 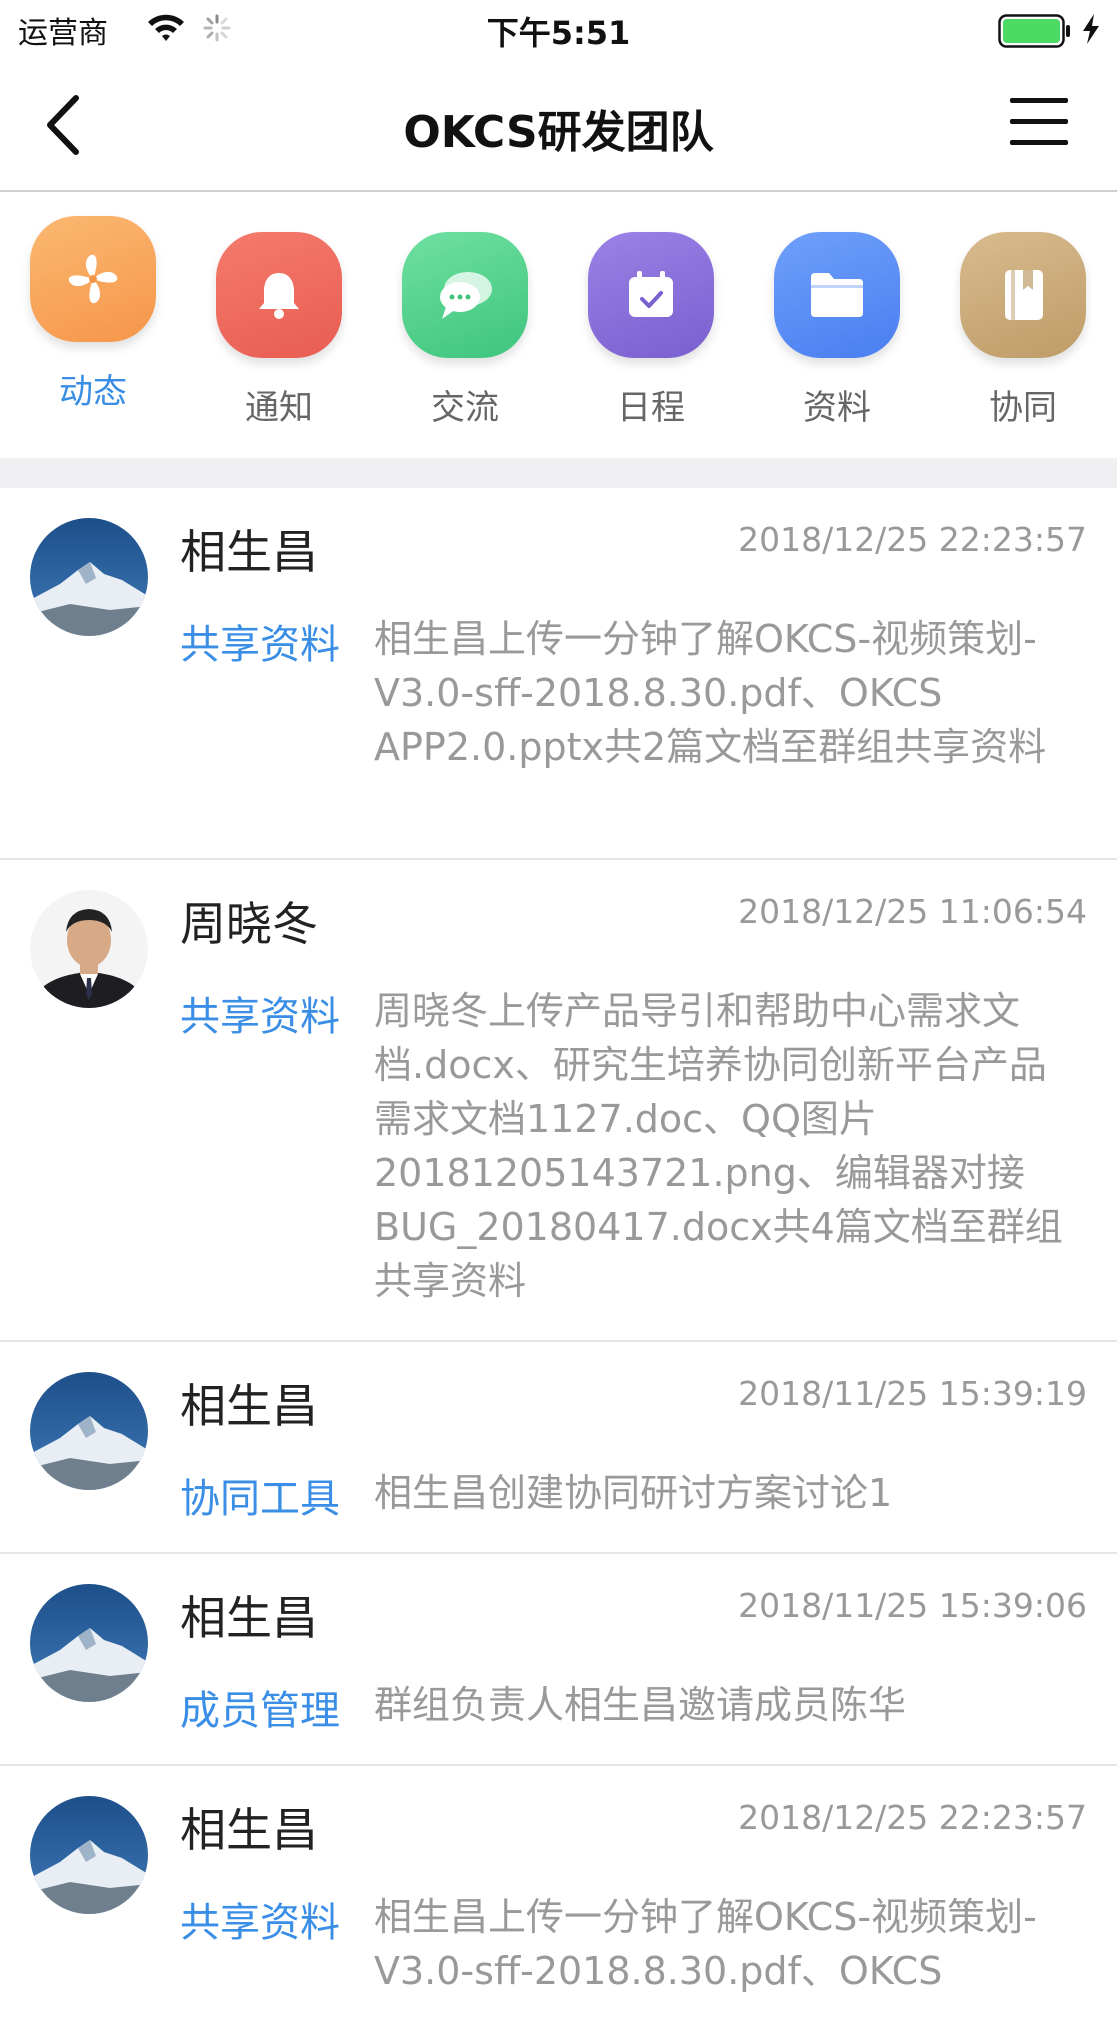 I want to click on calendar-check-icon, so click(x=651, y=295).